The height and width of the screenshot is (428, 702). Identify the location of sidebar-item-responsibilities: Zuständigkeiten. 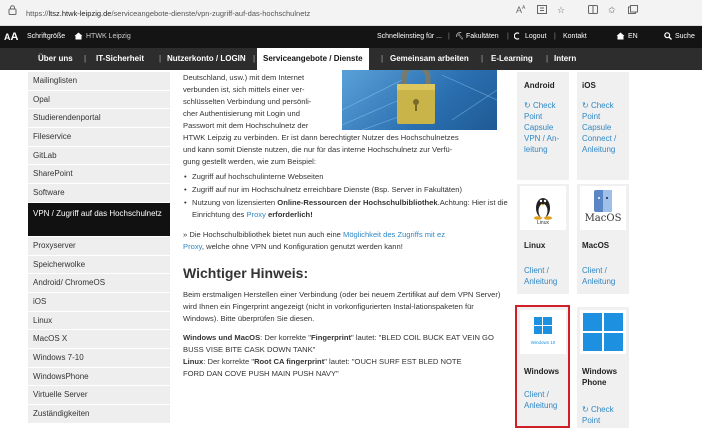
(99, 414).